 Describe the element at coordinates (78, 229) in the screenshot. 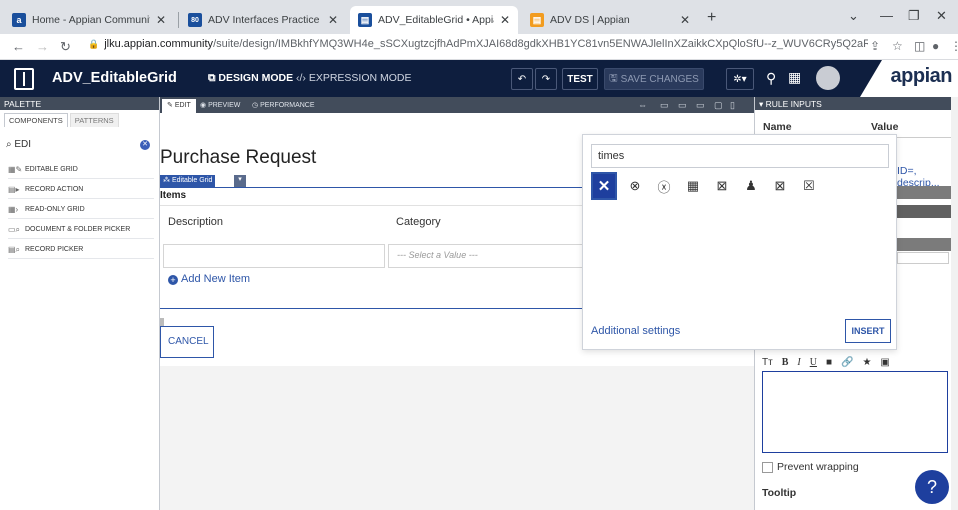

I see `palette-item-label: DOCUMENT & FOLDER PICKER` at that location.